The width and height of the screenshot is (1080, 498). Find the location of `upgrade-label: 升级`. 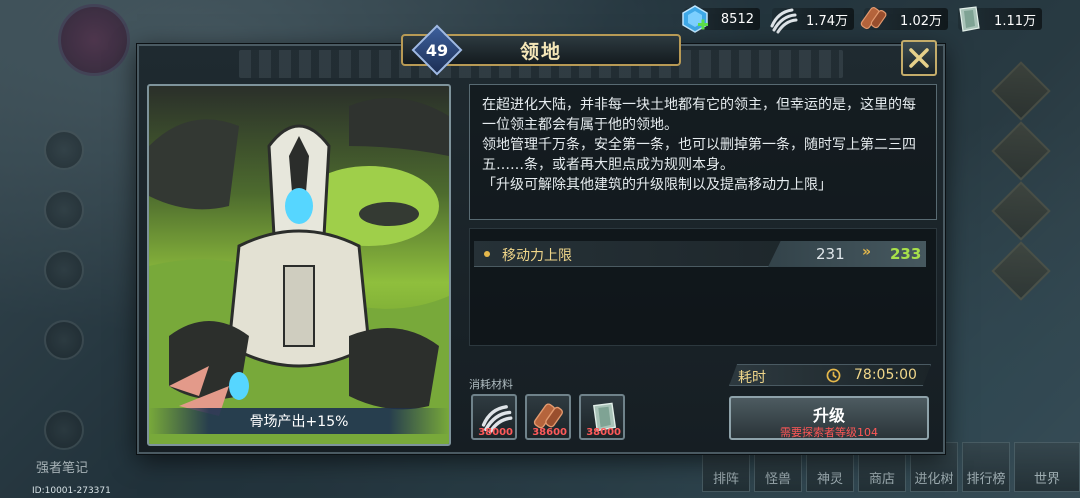

upgrade-label: 升级 is located at coordinates (828, 415).